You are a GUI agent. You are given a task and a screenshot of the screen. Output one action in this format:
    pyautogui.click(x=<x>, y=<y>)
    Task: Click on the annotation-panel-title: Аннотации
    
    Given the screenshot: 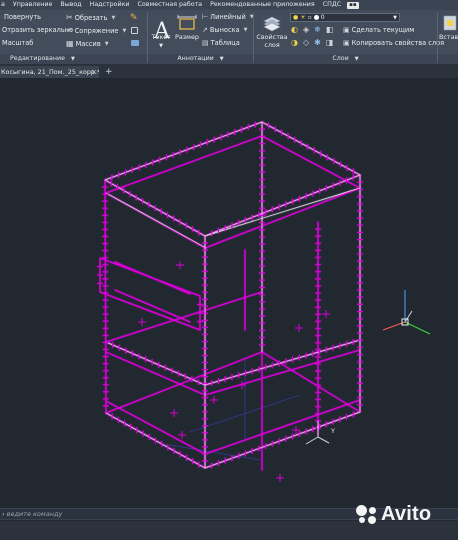 What is the action you would take?
    pyautogui.click(x=195, y=58)
    